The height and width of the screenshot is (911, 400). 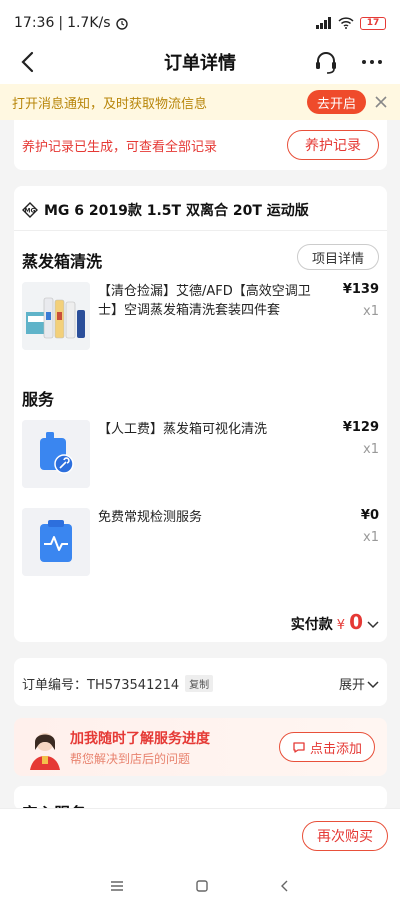 What do you see at coordinates (336, 102) in the screenshot?
I see `enable-notification-button: 去开启` at bounding box center [336, 102].